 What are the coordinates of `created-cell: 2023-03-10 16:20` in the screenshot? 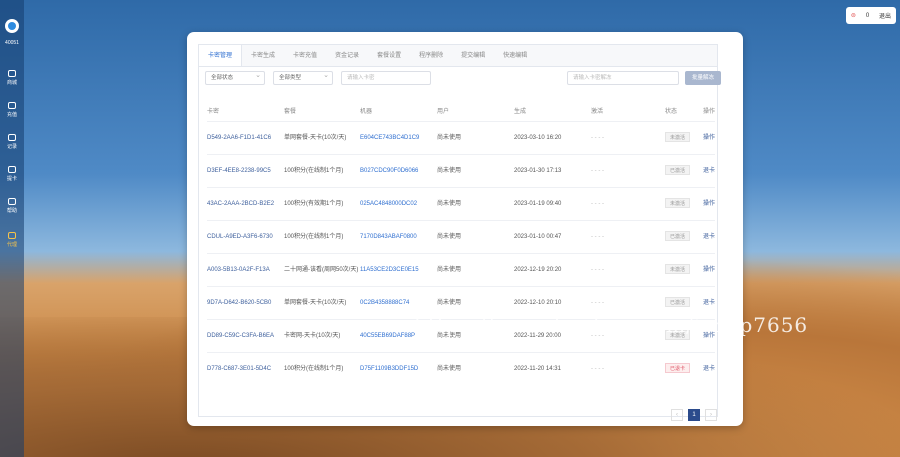 It's located at (552, 137).